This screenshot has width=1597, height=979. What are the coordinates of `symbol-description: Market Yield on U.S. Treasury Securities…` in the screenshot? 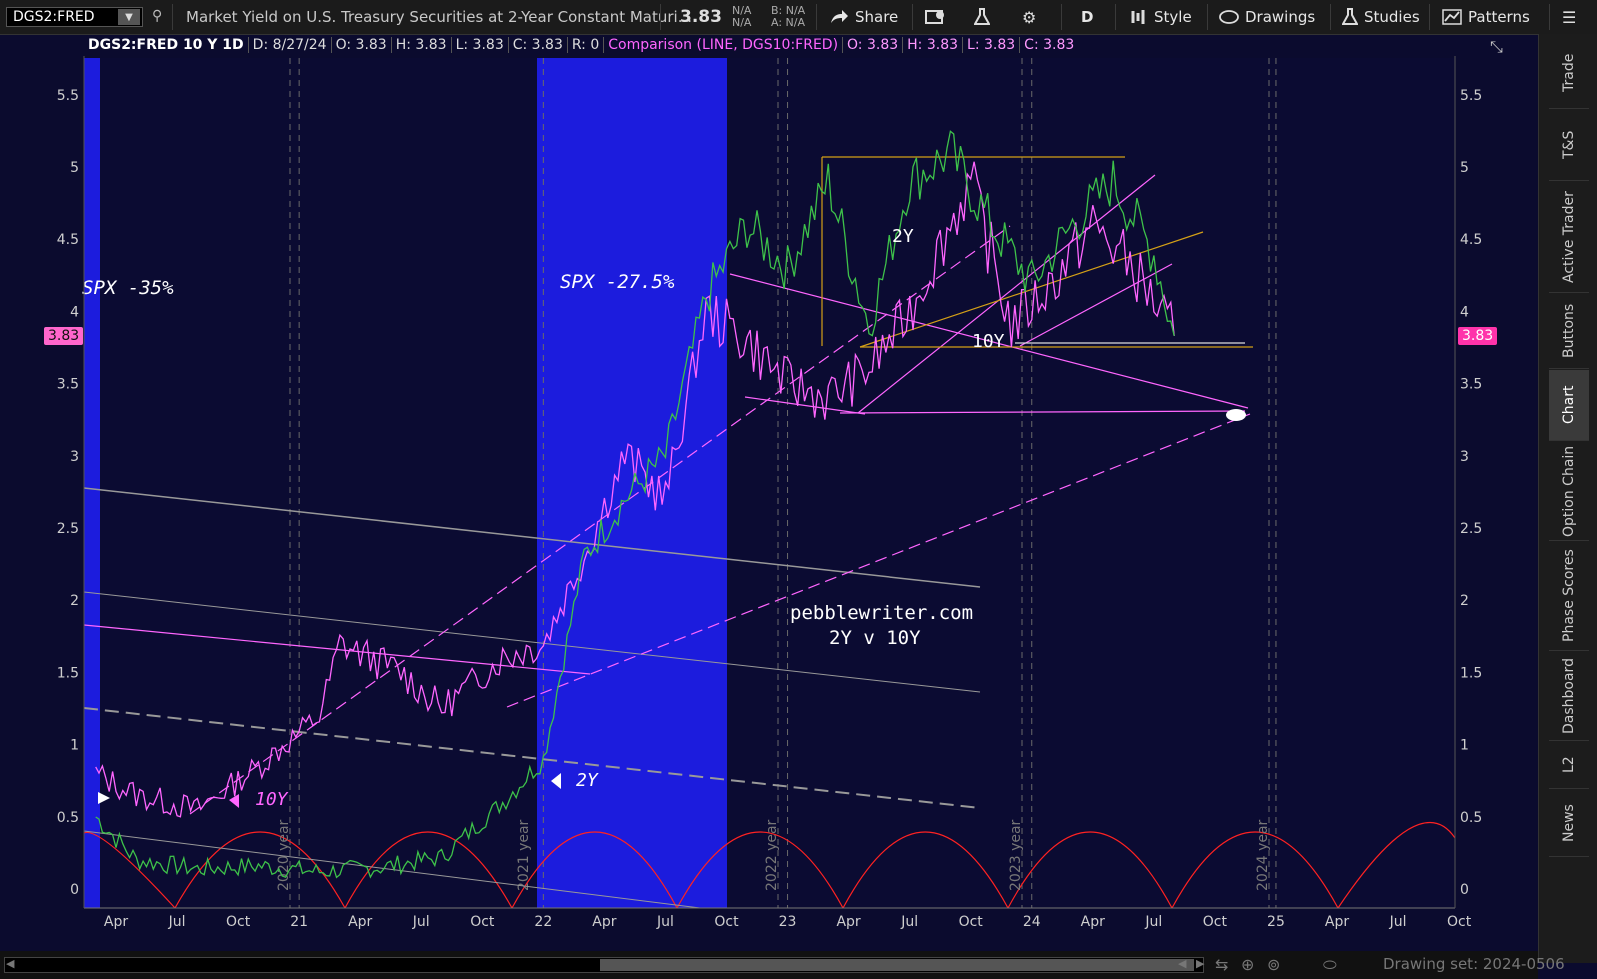 It's located at (439, 17).